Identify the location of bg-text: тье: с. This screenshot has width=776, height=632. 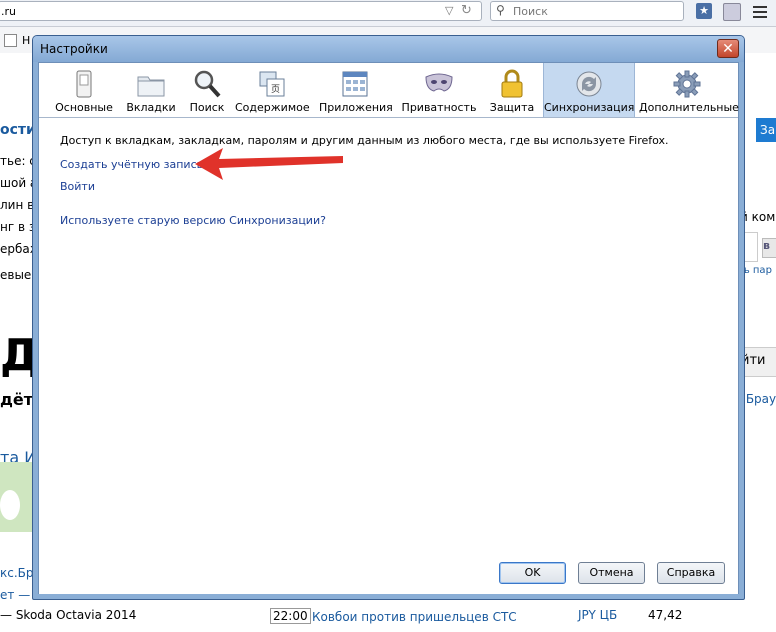
(18, 161).